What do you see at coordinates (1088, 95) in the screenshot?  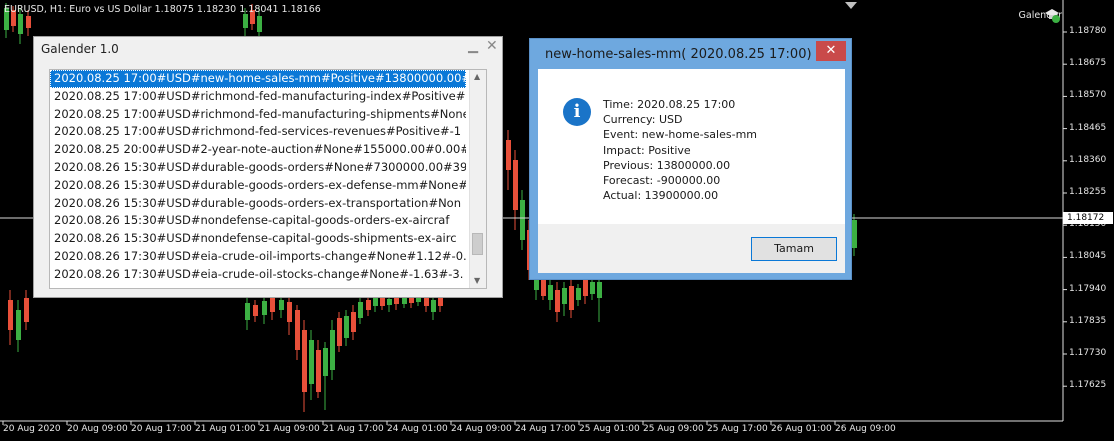 I see `price-tick-label: 1.18570` at bounding box center [1088, 95].